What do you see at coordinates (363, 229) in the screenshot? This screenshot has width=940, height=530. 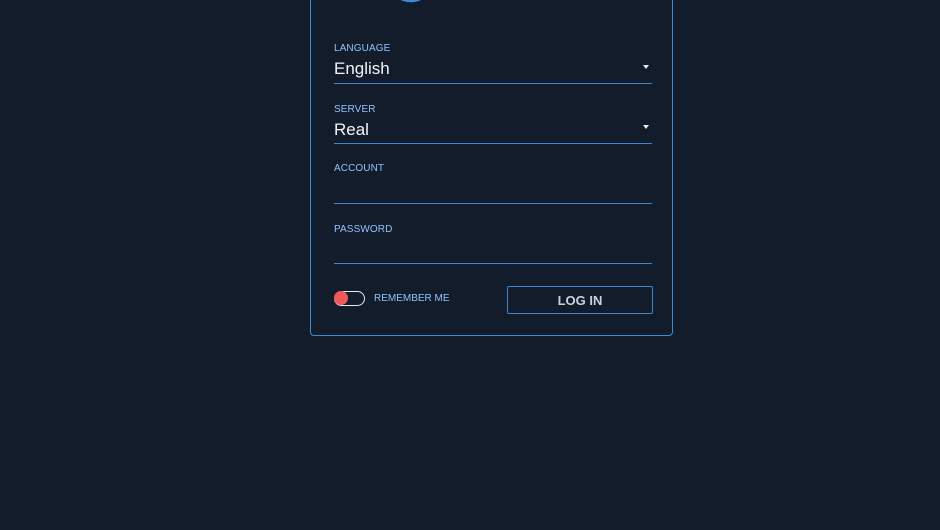 I see `password-label: PASSWORD` at bounding box center [363, 229].